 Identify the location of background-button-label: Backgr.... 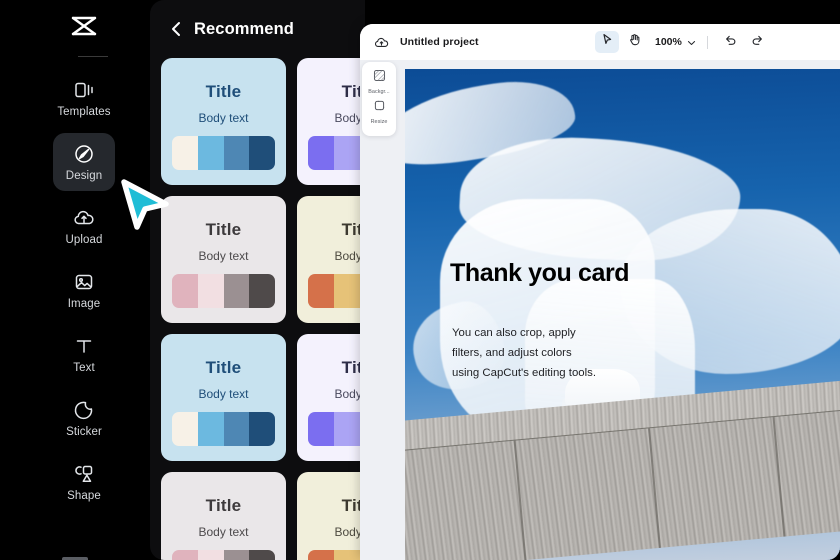
(379, 92).